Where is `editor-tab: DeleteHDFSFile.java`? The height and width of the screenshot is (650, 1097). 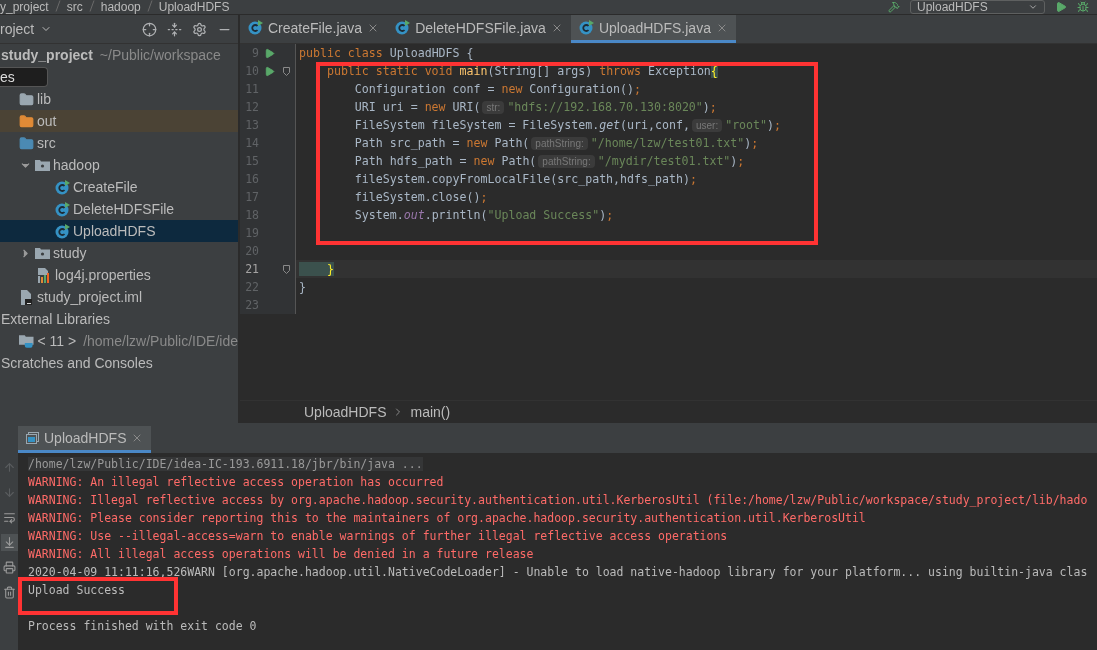
editor-tab: DeleteHDFSFile.java is located at coordinates (479, 29).